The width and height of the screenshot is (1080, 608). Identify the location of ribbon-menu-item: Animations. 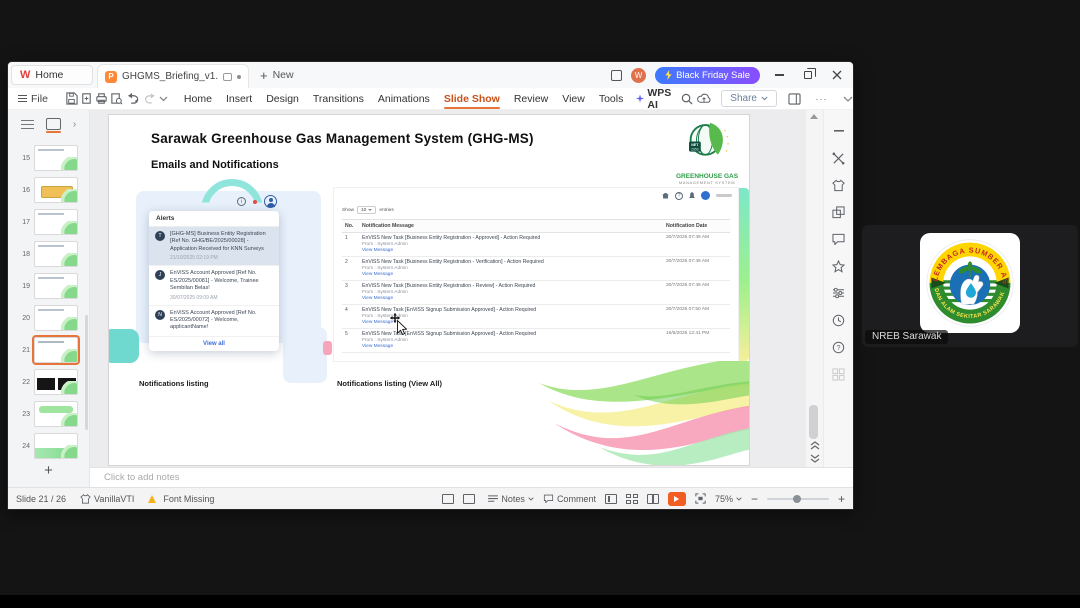
(404, 99).